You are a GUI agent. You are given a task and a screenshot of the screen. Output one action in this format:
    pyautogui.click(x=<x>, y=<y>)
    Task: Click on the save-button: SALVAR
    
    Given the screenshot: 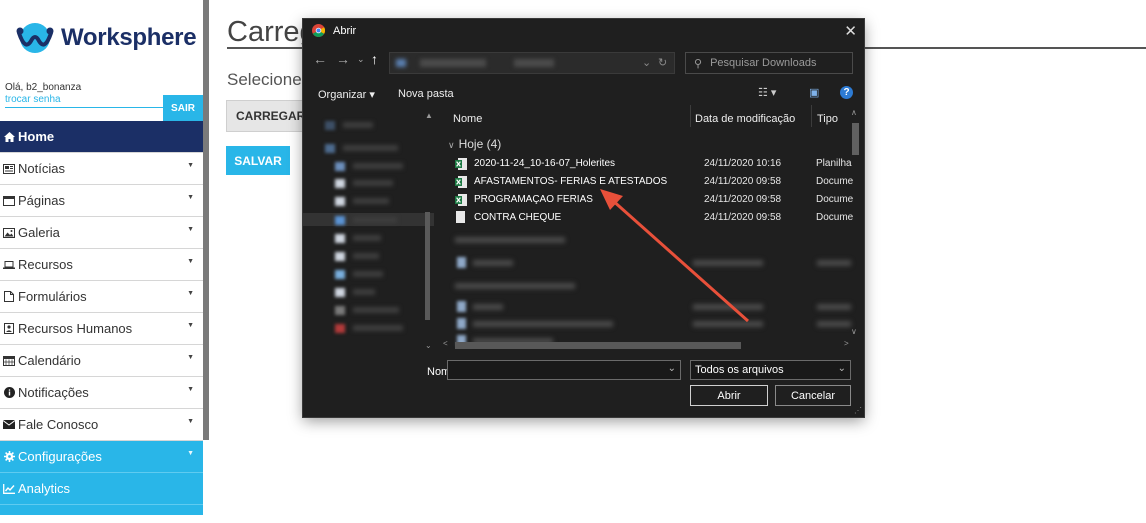 What is the action you would take?
    pyautogui.click(x=258, y=160)
    